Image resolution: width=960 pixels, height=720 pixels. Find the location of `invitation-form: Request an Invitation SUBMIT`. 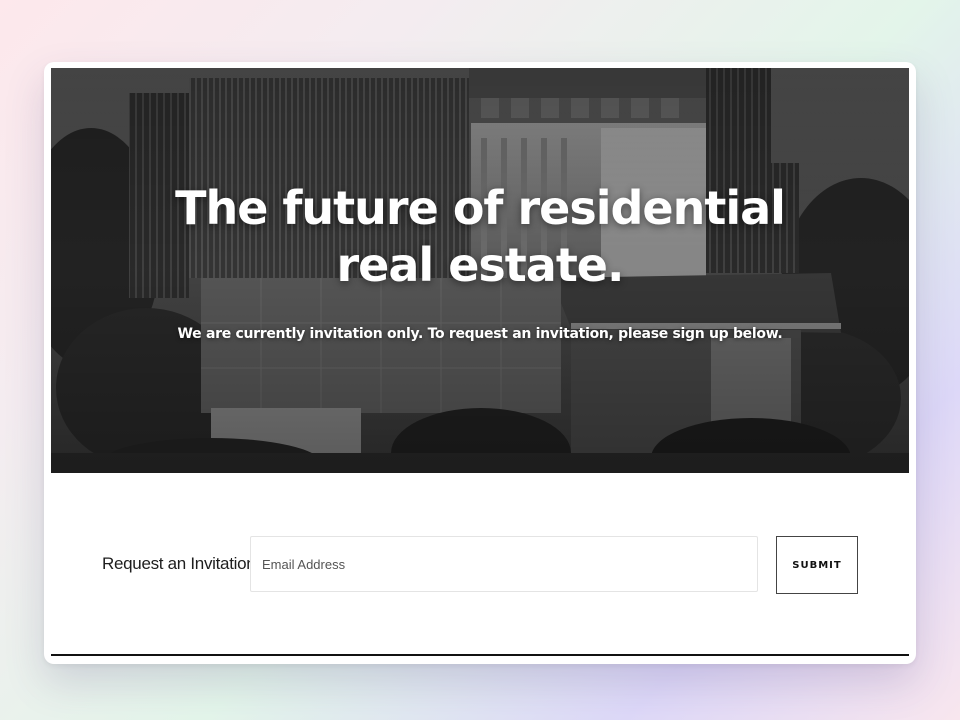

invitation-form: Request an Invitation SUBMIT is located at coordinates (480, 565).